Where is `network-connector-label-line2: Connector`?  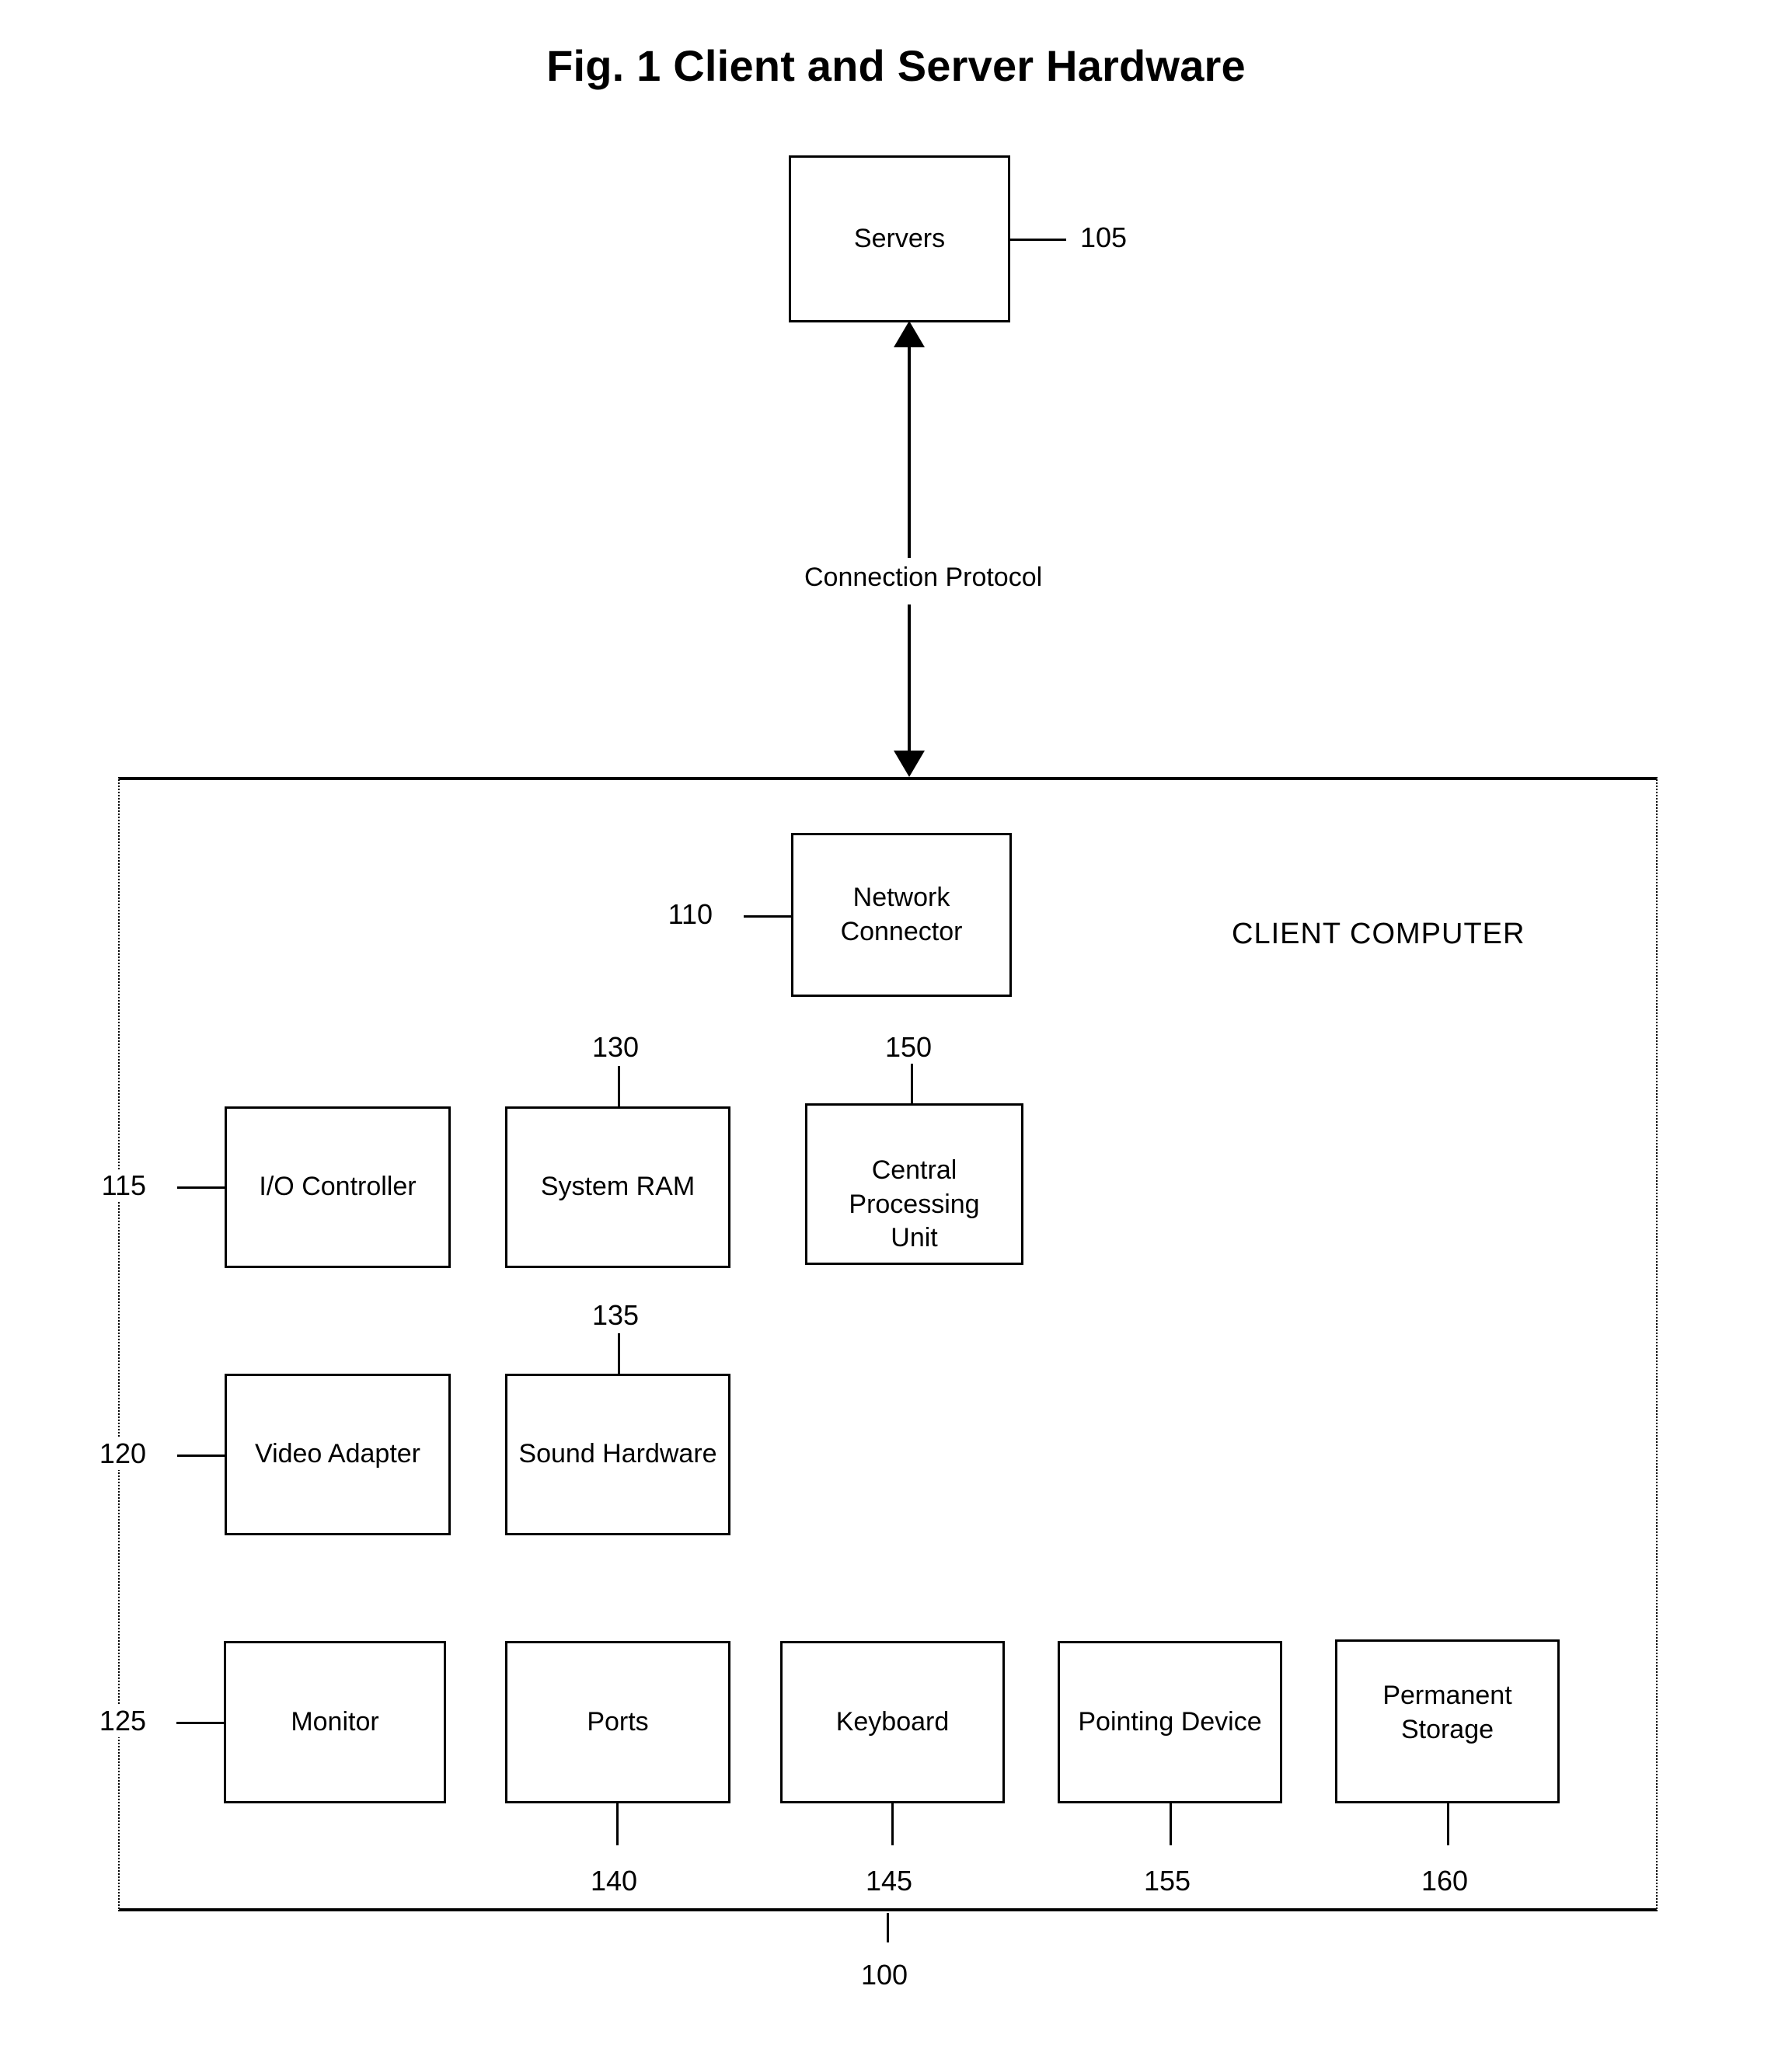 network-connector-label-line2: Connector is located at coordinates (902, 931).